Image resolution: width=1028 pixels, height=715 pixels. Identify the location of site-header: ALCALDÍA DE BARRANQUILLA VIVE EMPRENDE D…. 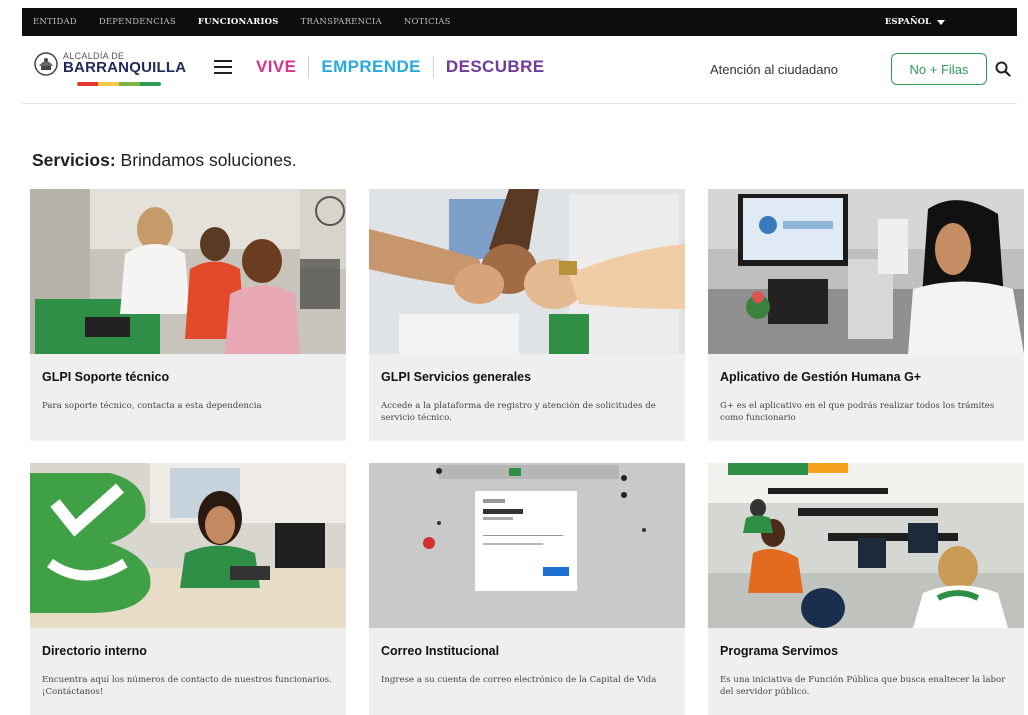
(519, 70).